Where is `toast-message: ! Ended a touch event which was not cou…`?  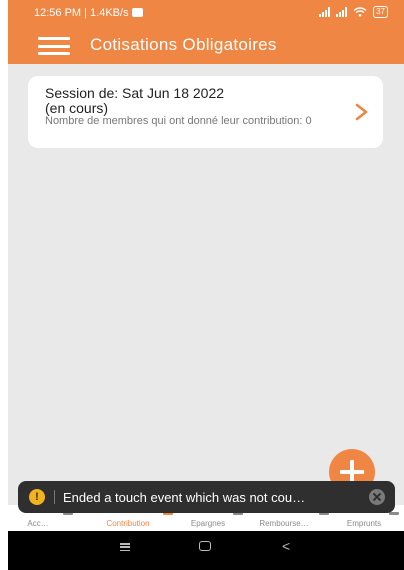
toast-message: ! Ended a touch event which was not cou… is located at coordinates (206, 497).